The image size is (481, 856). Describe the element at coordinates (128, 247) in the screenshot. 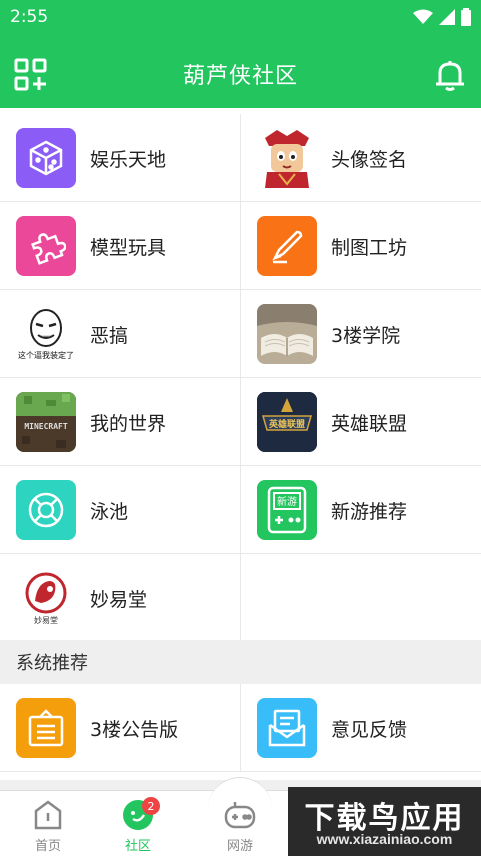

I see `board-label: 模型玩具` at that location.